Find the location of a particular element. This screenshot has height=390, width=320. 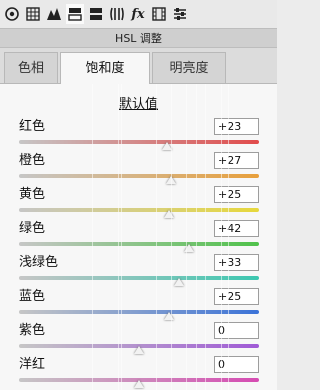

slider-label-purple: 紫色 is located at coordinates (32, 330).